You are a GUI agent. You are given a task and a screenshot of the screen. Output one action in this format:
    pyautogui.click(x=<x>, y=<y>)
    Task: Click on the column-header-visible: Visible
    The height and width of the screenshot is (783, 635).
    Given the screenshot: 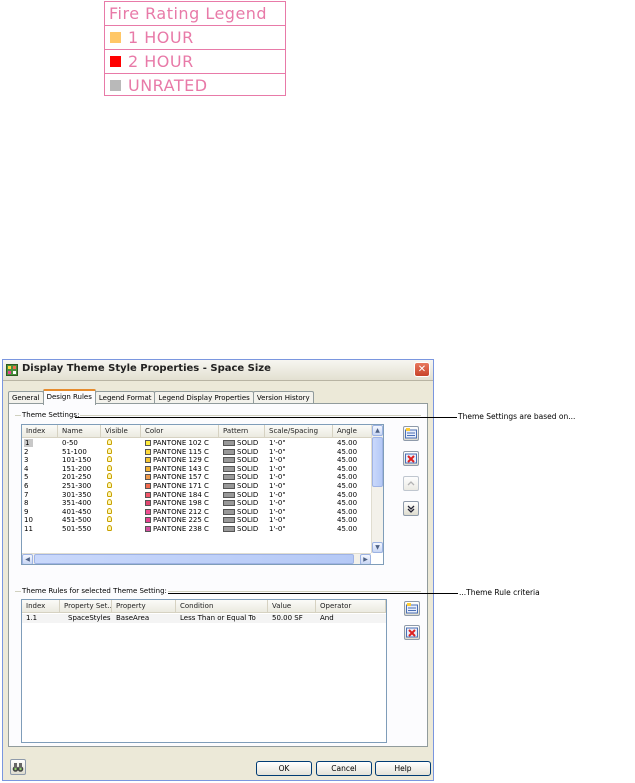 What is the action you would take?
    pyautogui.click(x=121, y=431)
    